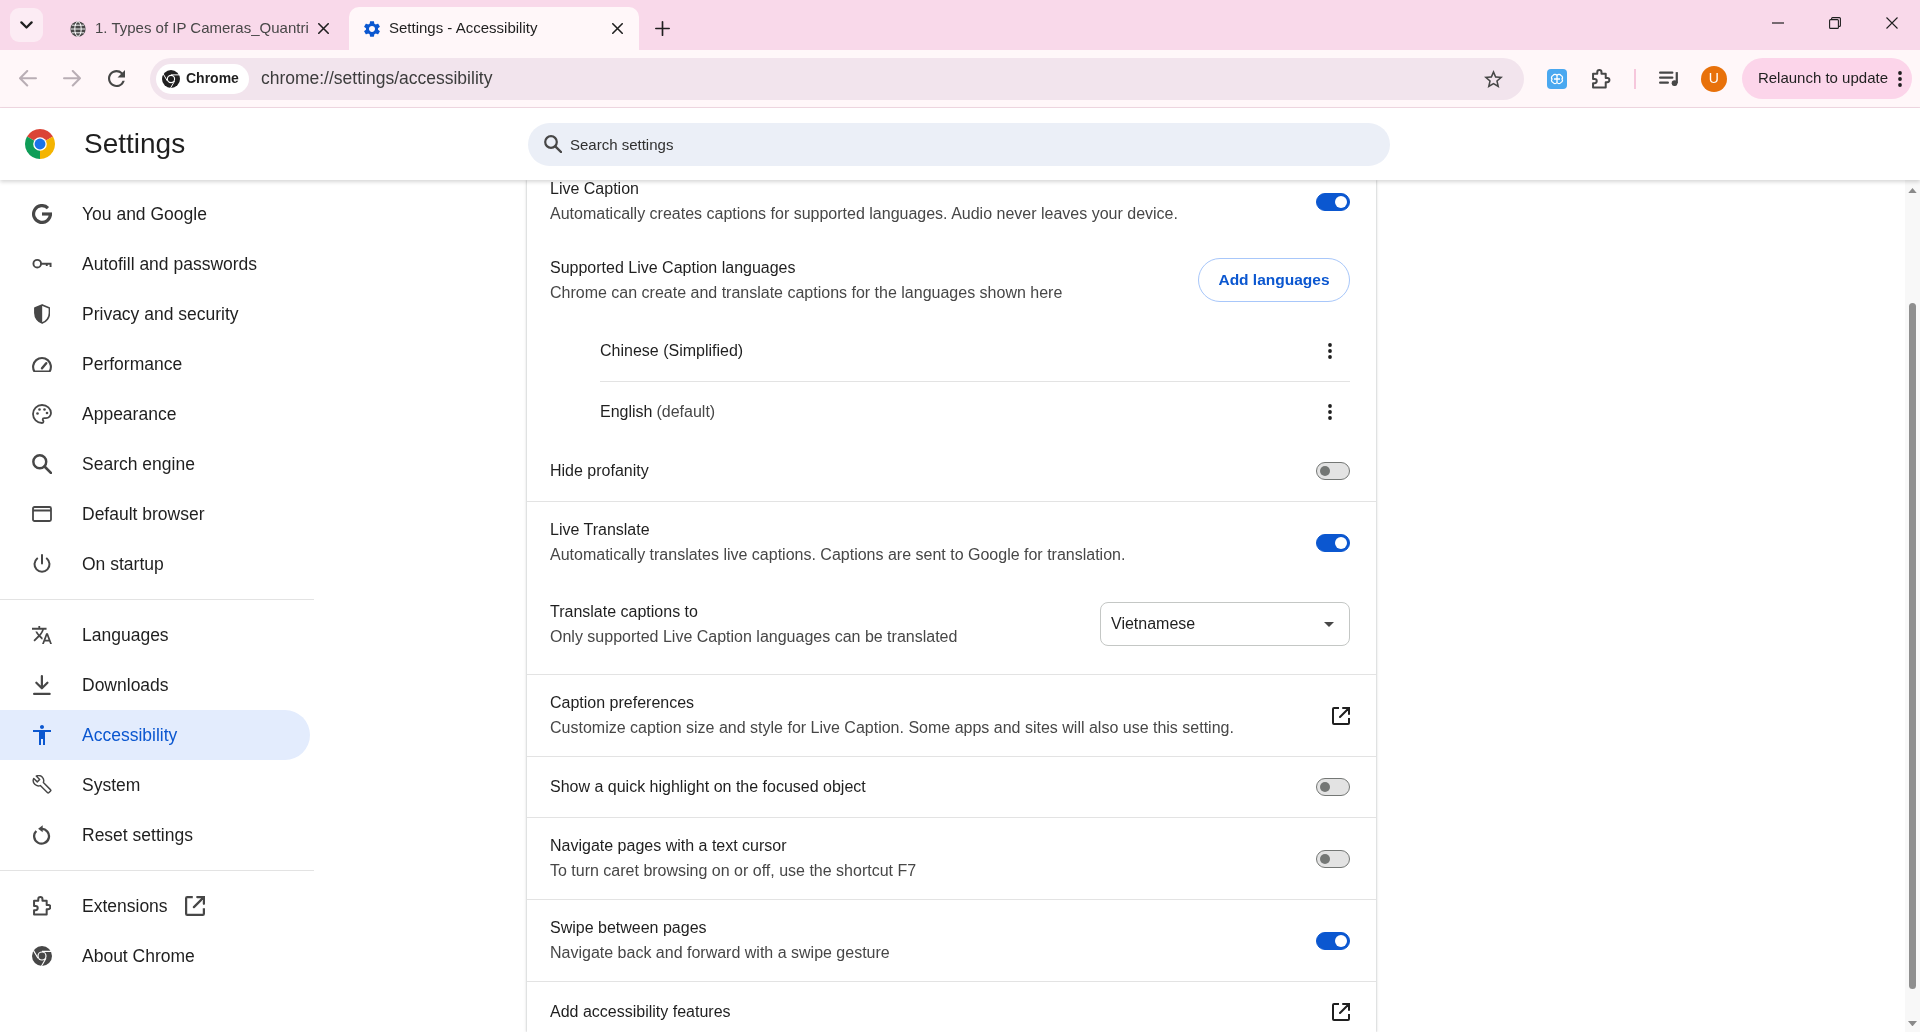 The image size is (1920, 1032). I want to click on shield-icon, so click(42, 314).